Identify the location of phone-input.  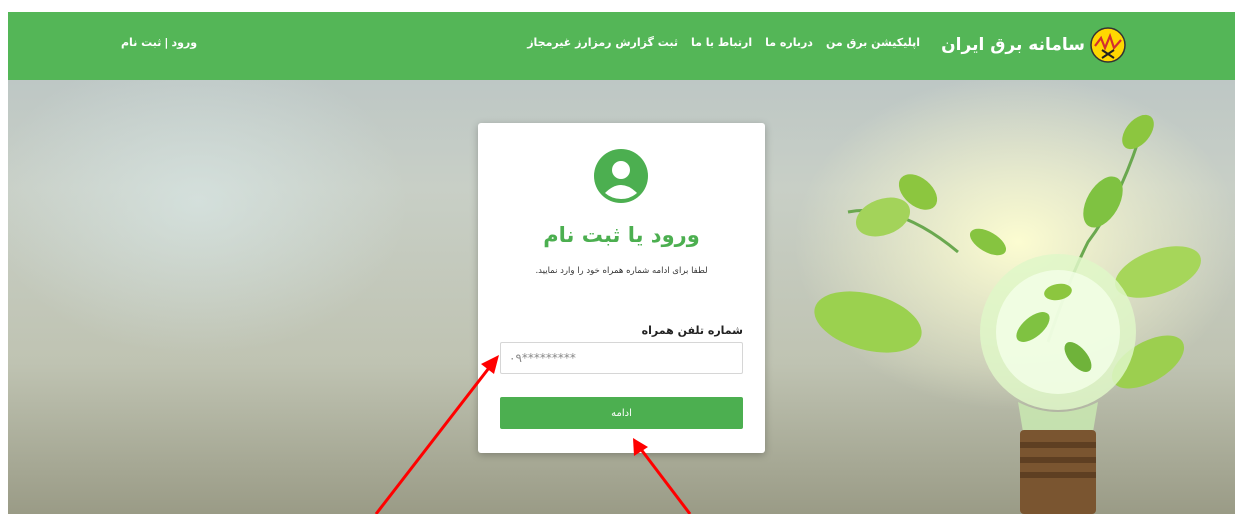
(621, 358).